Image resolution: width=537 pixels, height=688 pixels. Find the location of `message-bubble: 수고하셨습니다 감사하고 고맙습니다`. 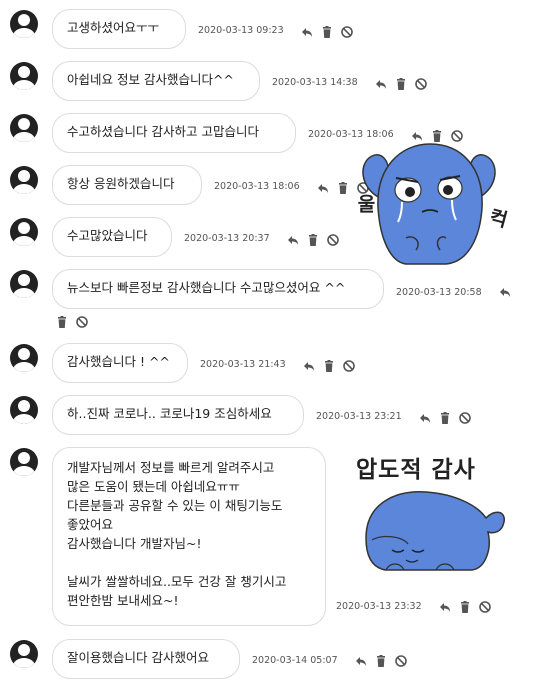

message-bubble: 수고하셨습니다 감사하고 고맙습니다 is located at coordinates (174, 133).